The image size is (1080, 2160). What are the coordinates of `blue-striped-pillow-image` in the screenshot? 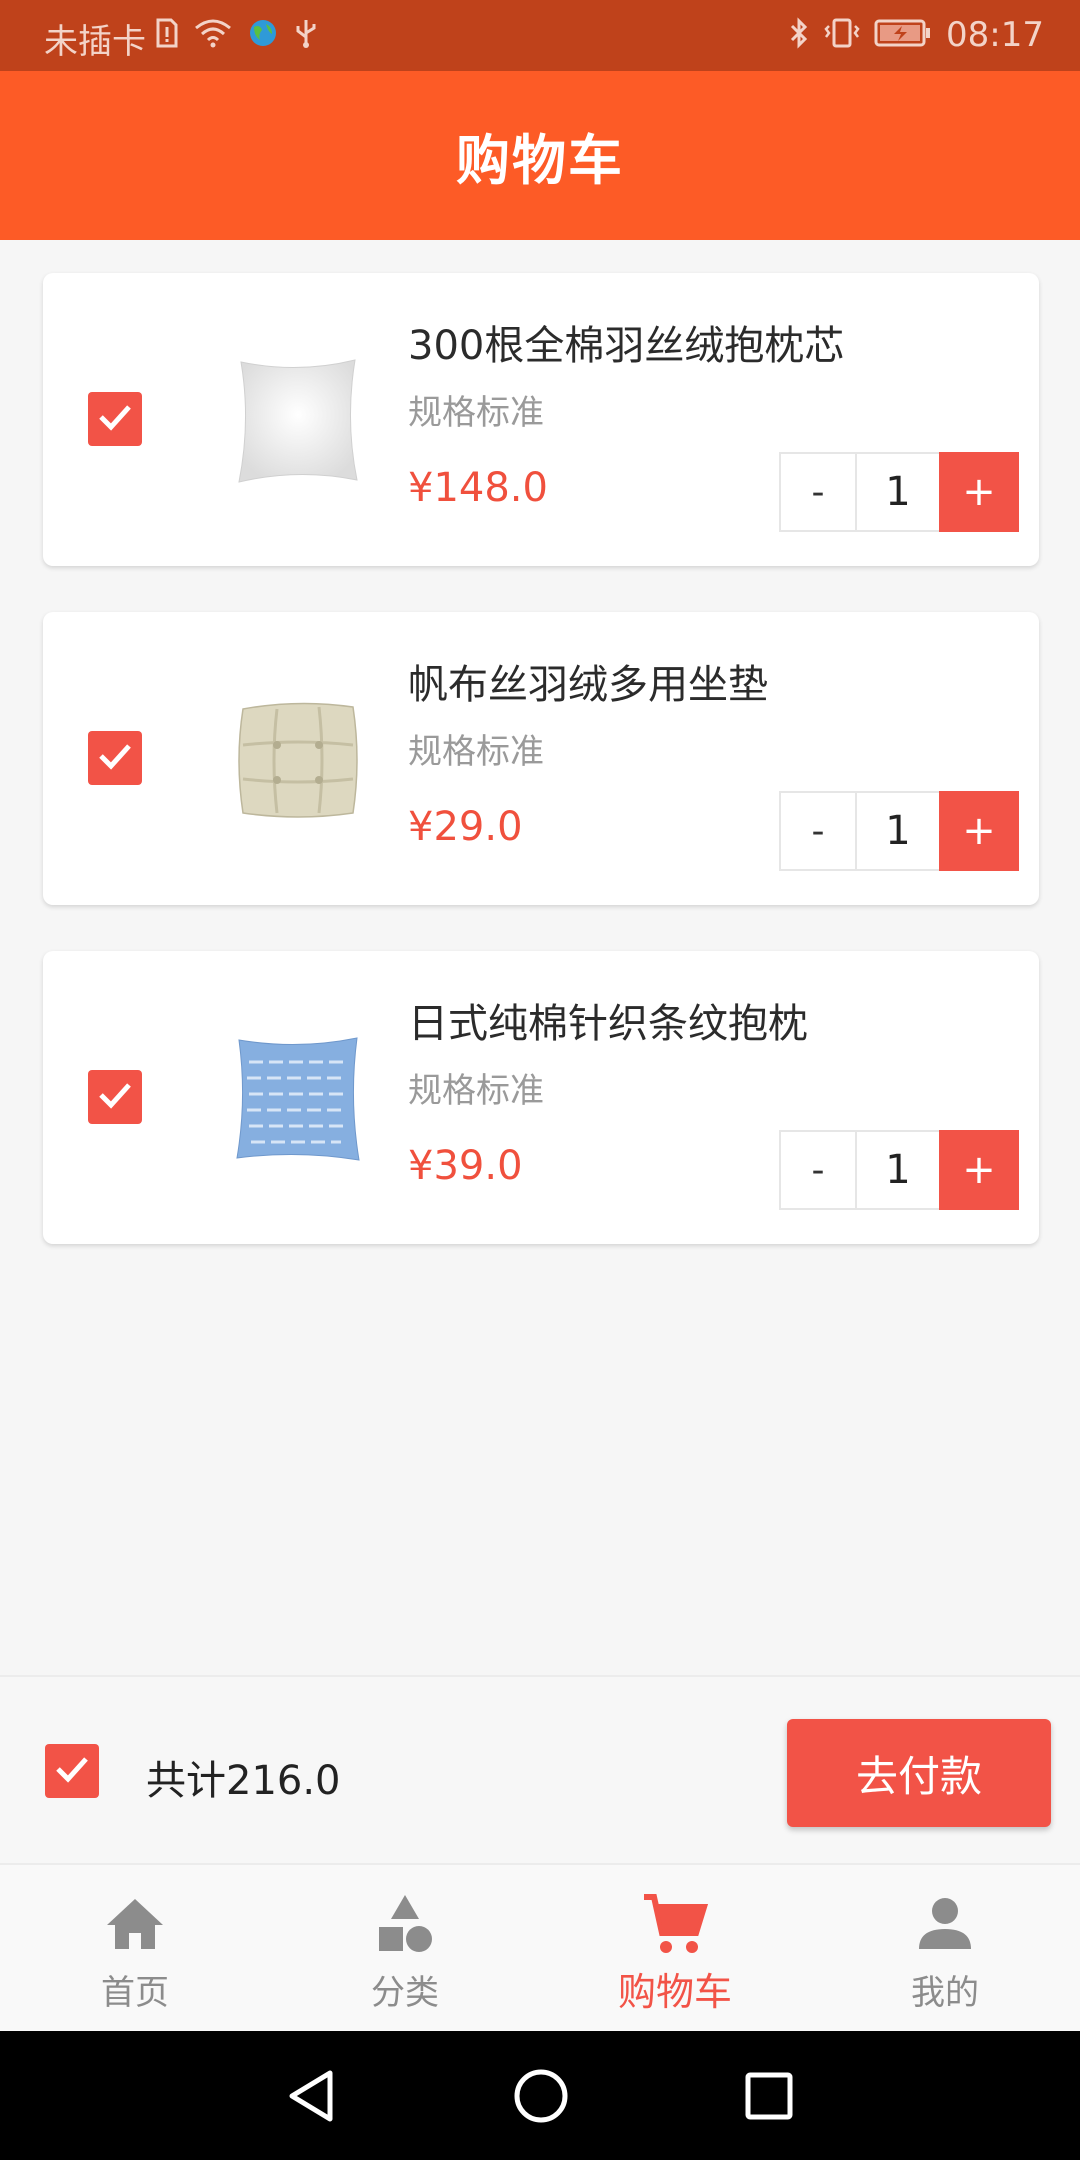 It's located at (298, 1099).